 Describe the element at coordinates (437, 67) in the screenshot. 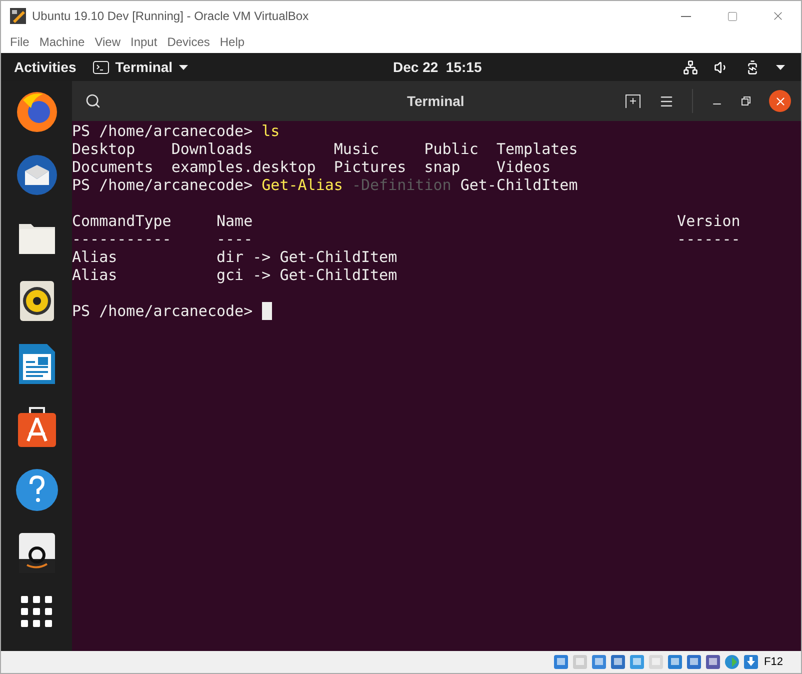

I see `clock: Dec 22 15:15` at that location.